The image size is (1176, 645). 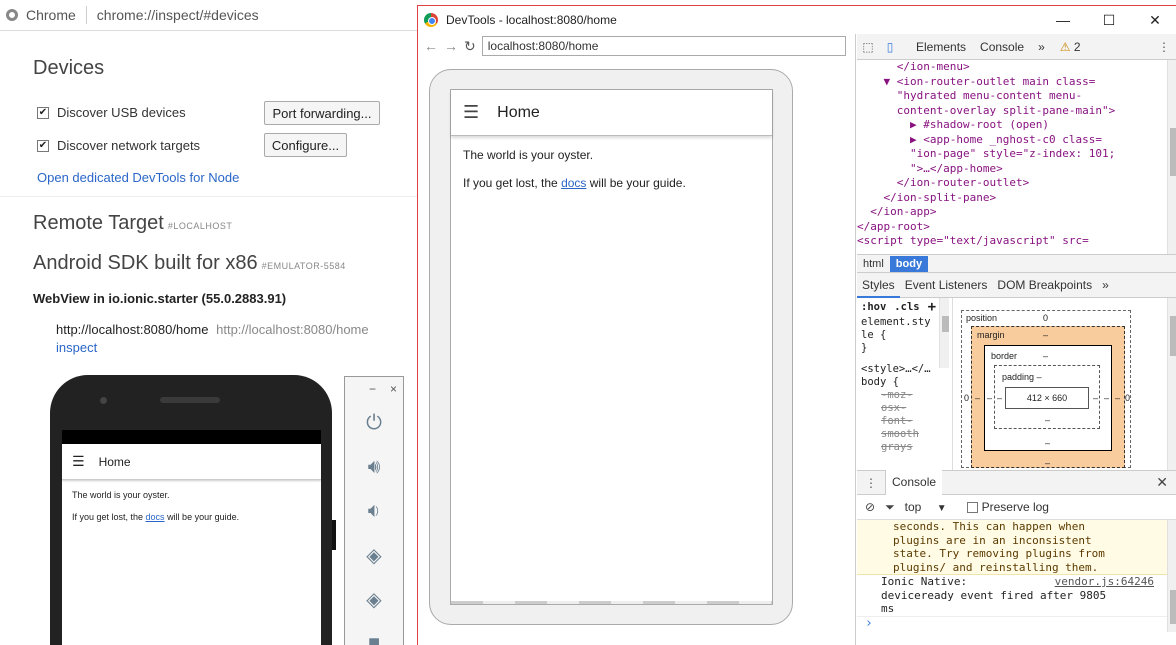 I want to click on screencast-url-input: localhost:8080/home, so click(x=663, y=46).